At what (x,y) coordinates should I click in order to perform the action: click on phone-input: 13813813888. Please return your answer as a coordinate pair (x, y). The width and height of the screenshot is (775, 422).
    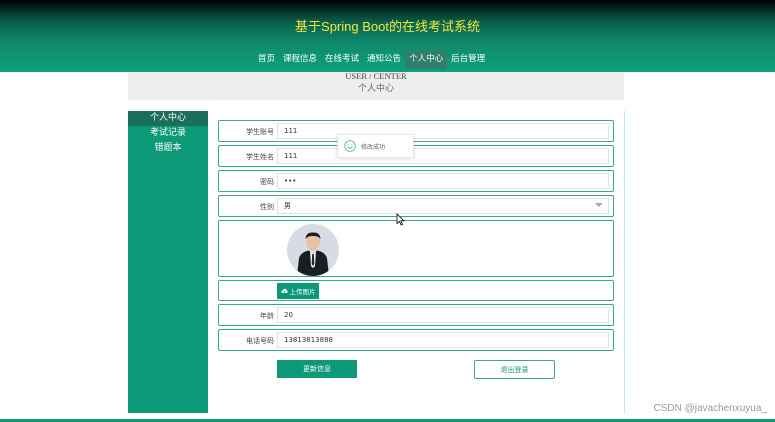
    Looking at the image, I should click on (443, 340).